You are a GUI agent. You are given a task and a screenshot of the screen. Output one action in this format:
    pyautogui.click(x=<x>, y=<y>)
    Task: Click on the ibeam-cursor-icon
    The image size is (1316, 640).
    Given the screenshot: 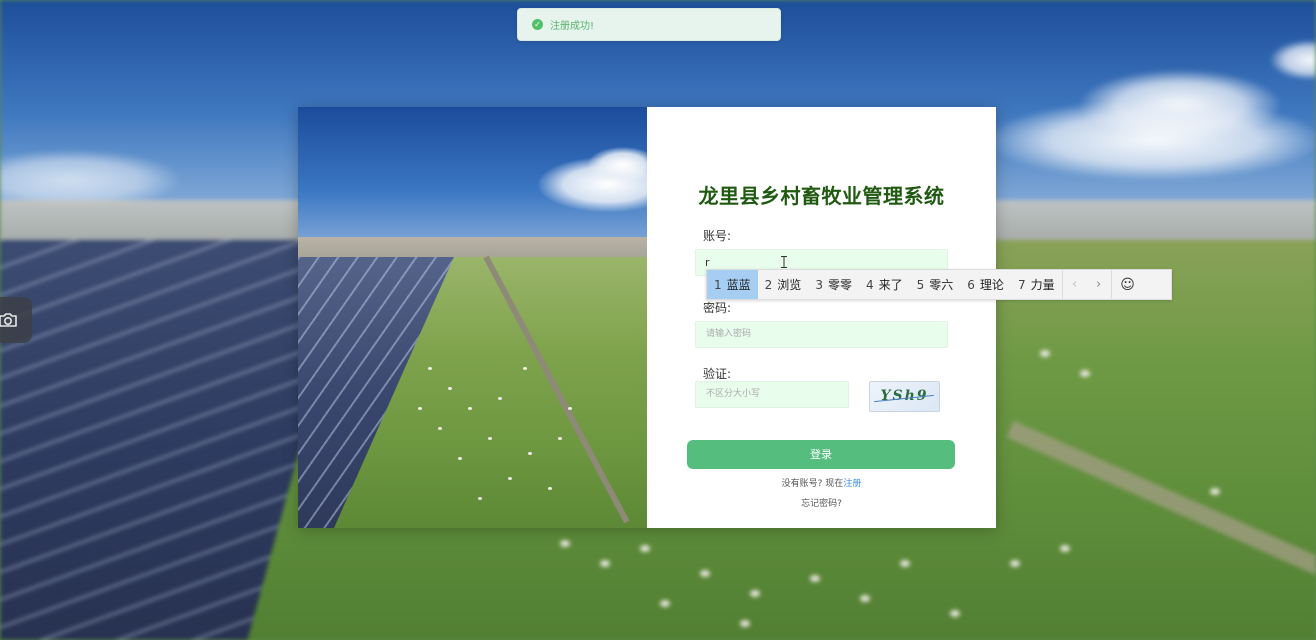 What is the action you would take?
    pyautogui.click(x=784, y=262)
    